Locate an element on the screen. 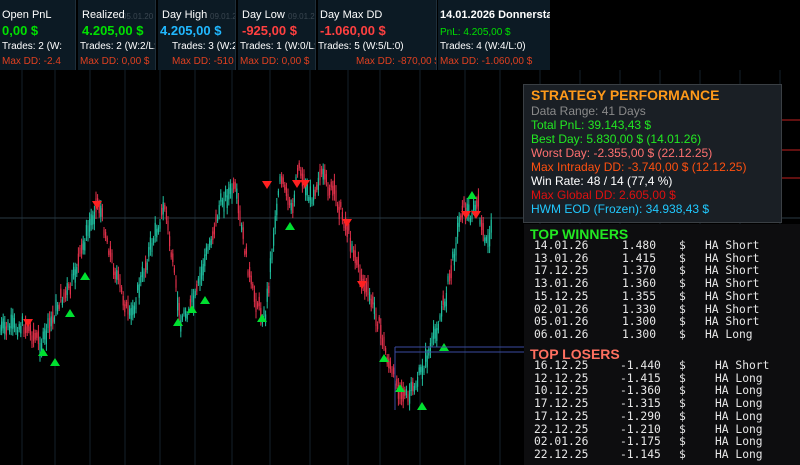 The width and height of the screenshot is (800, 465). open-pnl-title: Open PnL is located at coordinates (27, 15).